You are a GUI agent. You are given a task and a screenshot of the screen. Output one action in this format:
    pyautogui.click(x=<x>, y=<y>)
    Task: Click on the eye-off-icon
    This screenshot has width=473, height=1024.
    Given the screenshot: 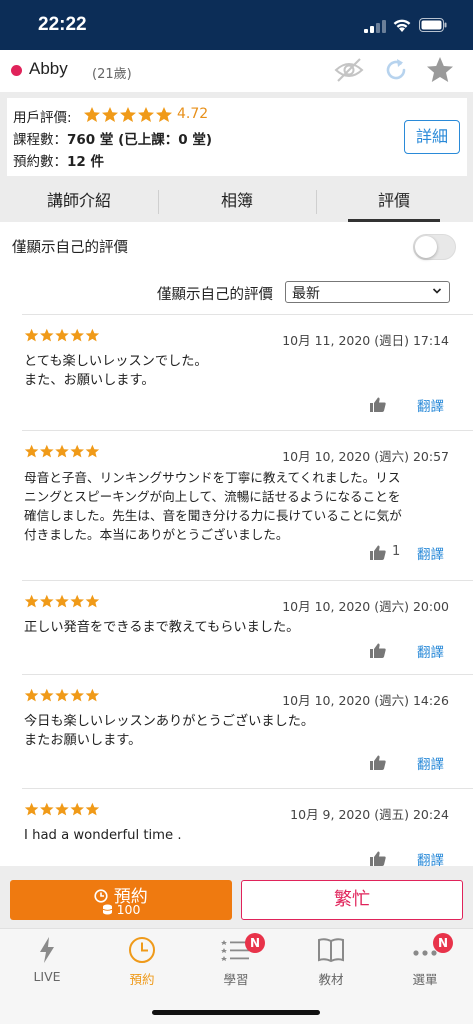 What is the action you would take?
    pyautogui.click(x=349, y=70)
    